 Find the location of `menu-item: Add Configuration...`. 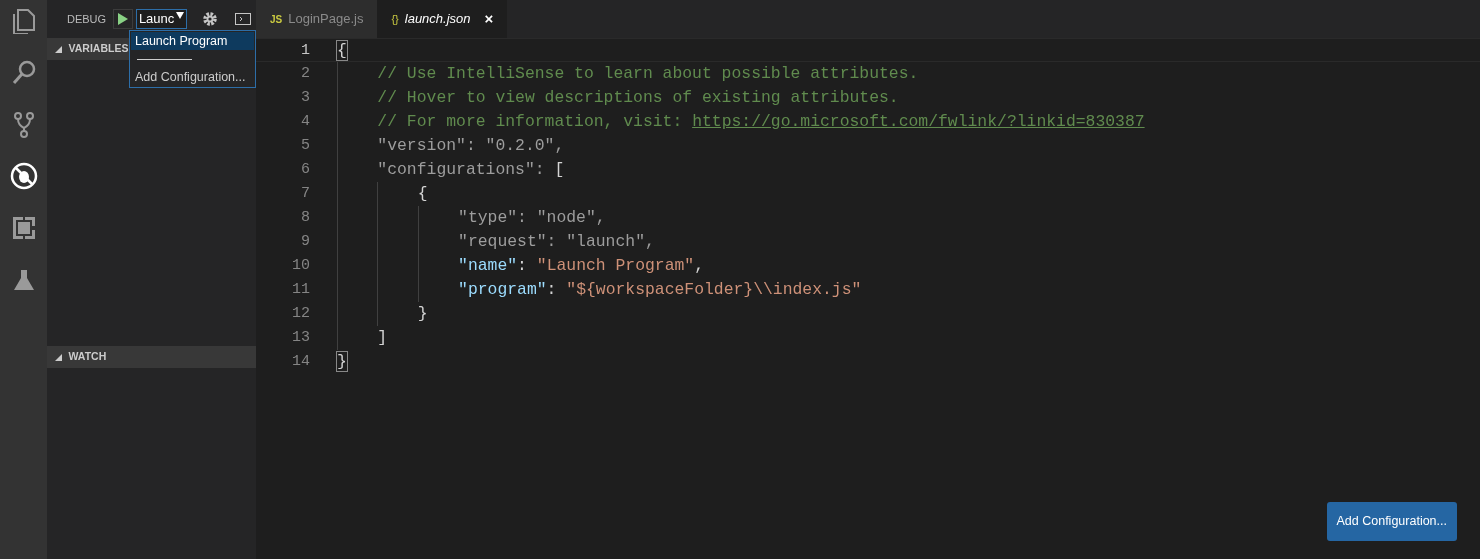

menu-item: Add Configuration... is located at coordinates (192, 77).